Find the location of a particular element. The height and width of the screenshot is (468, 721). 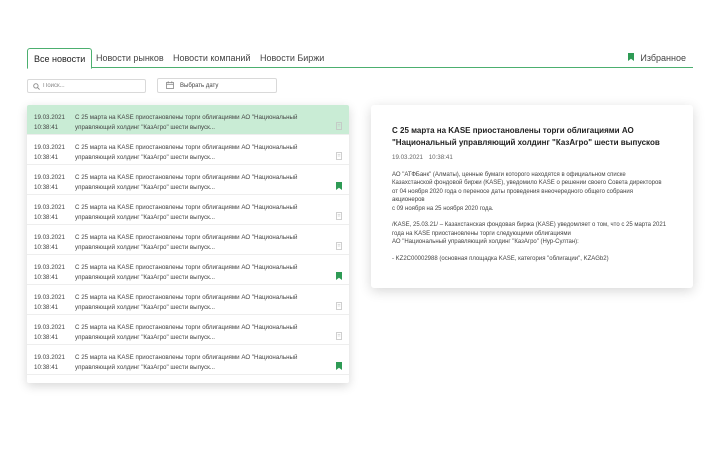

date-picker-label: Выбрать дату is located at coordinates (199, 85).